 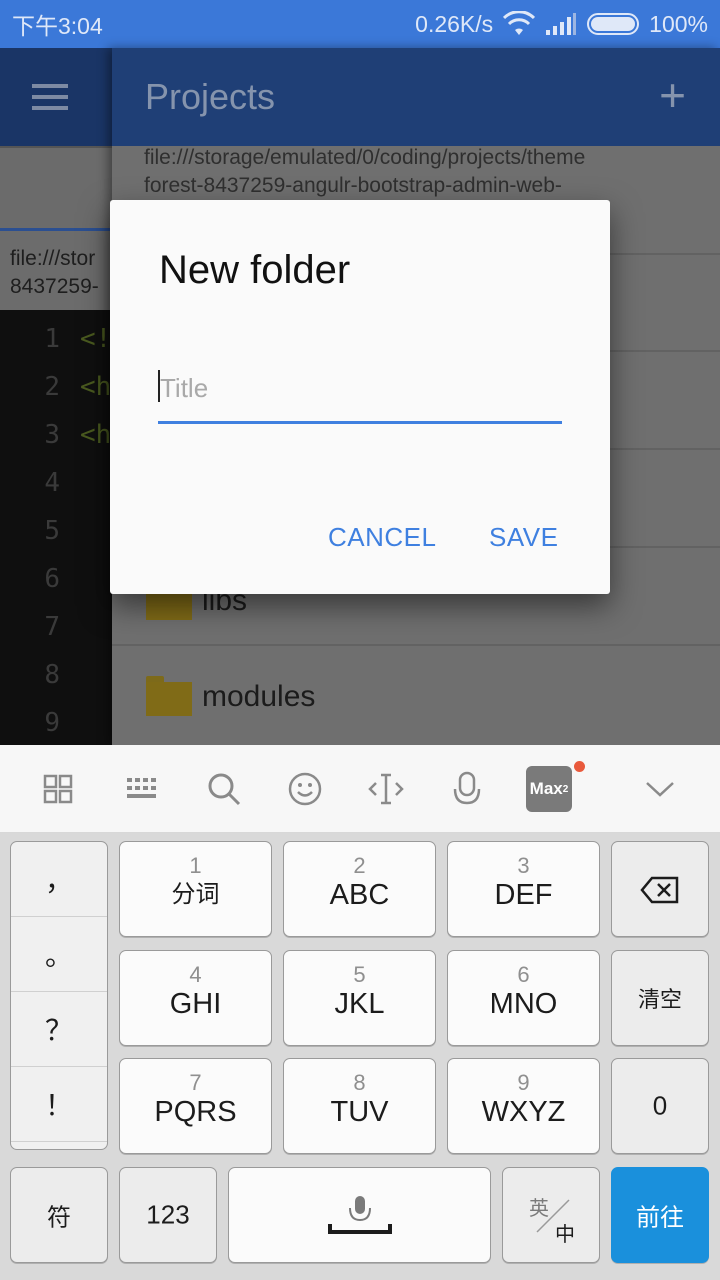 I want to click on text-cursor, so click(x=159, y=386).